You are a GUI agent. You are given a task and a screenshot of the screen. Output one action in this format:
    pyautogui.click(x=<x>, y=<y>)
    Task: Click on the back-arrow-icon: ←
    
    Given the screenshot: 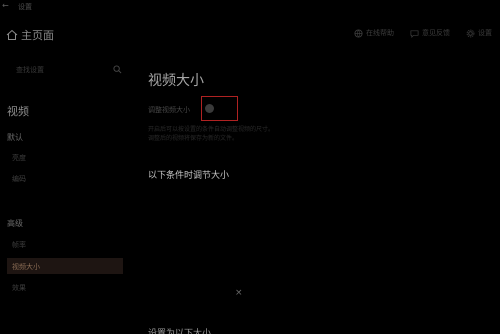 What is the action you would take?
    pyautogui.click(x=5, y=5)
    